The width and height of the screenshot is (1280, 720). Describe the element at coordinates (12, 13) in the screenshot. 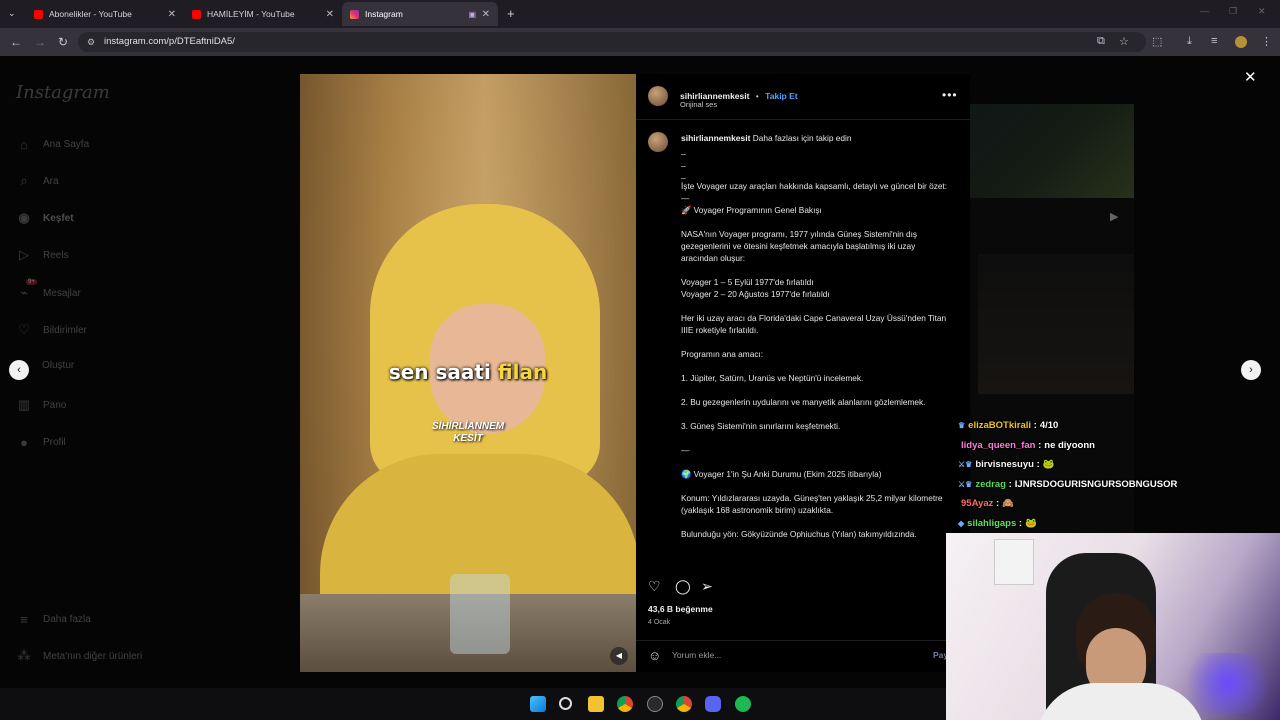

I see `tab-search-icon: ⌄` at that location.